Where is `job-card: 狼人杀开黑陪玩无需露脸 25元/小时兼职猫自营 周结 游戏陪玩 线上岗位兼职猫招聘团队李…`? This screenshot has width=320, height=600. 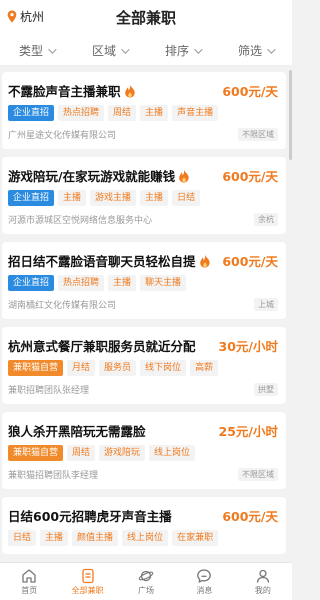
job-card: 狼人杀开黑陪玩无需露脸 25元/小时兼职猫自营 周结 游戏陪玩 线上岗位兼职猫招聘团队李… is located at coordinates (144, 450).